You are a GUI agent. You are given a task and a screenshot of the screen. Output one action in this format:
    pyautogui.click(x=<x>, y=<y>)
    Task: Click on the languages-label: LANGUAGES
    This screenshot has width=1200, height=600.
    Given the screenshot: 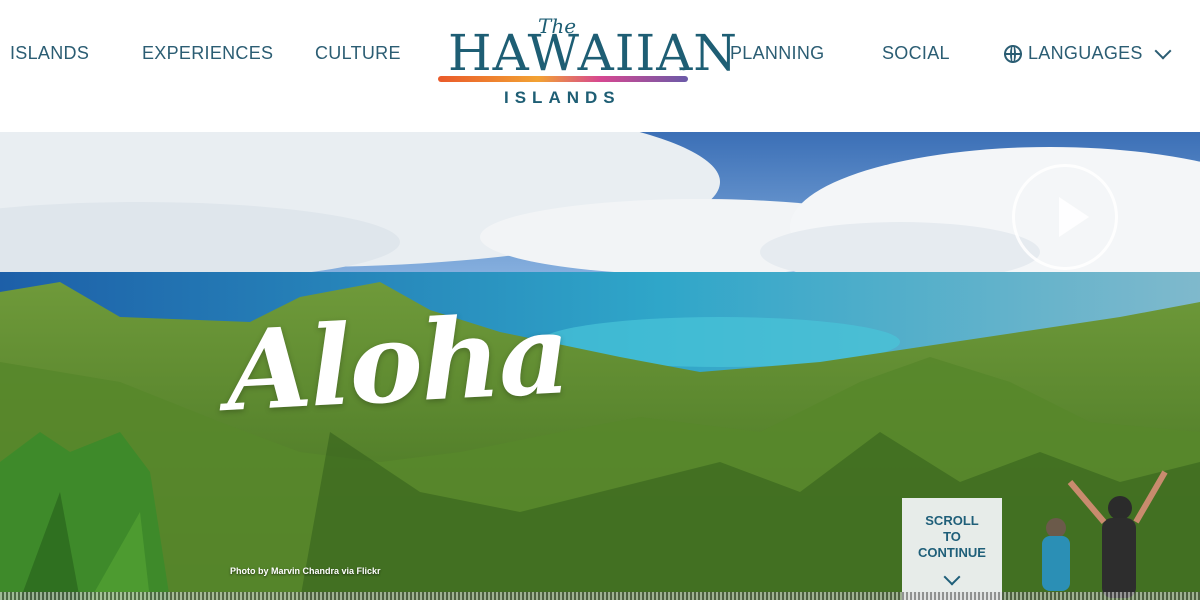 What is the action you would take?
    pyautogui.click(x=1085, y=53)
    